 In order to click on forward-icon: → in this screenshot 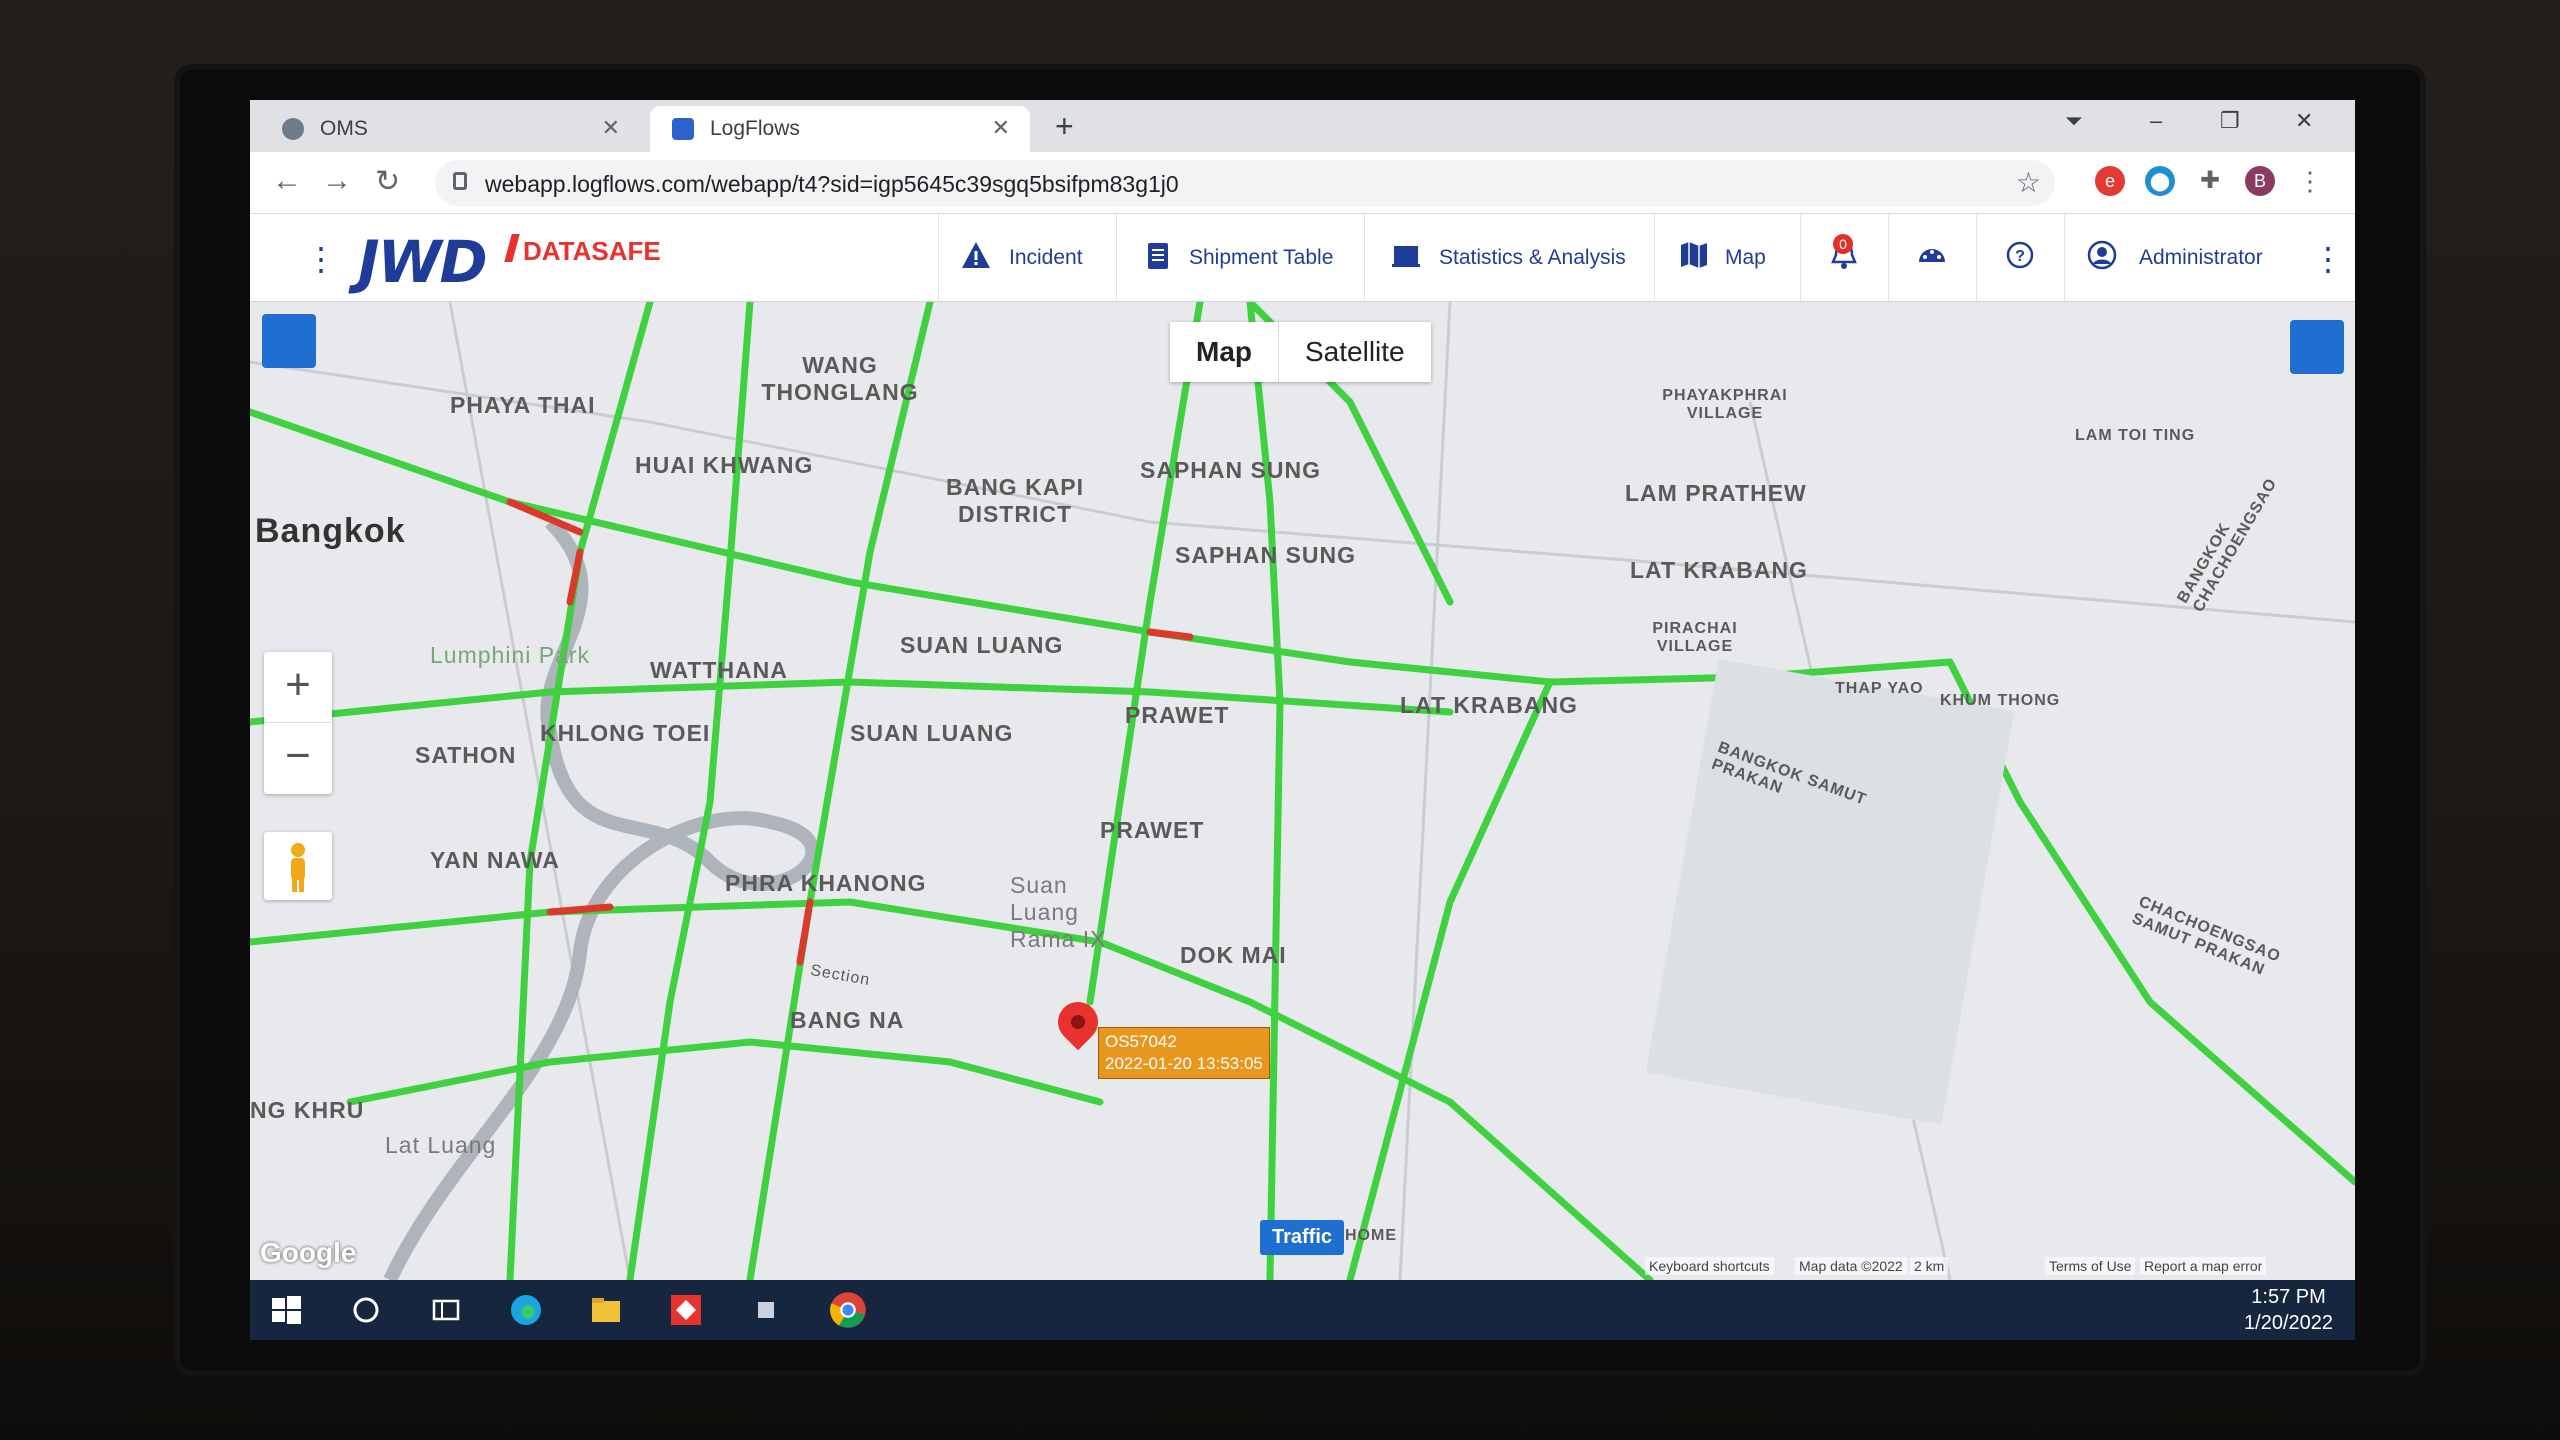, I will do `click(337, 181)`.